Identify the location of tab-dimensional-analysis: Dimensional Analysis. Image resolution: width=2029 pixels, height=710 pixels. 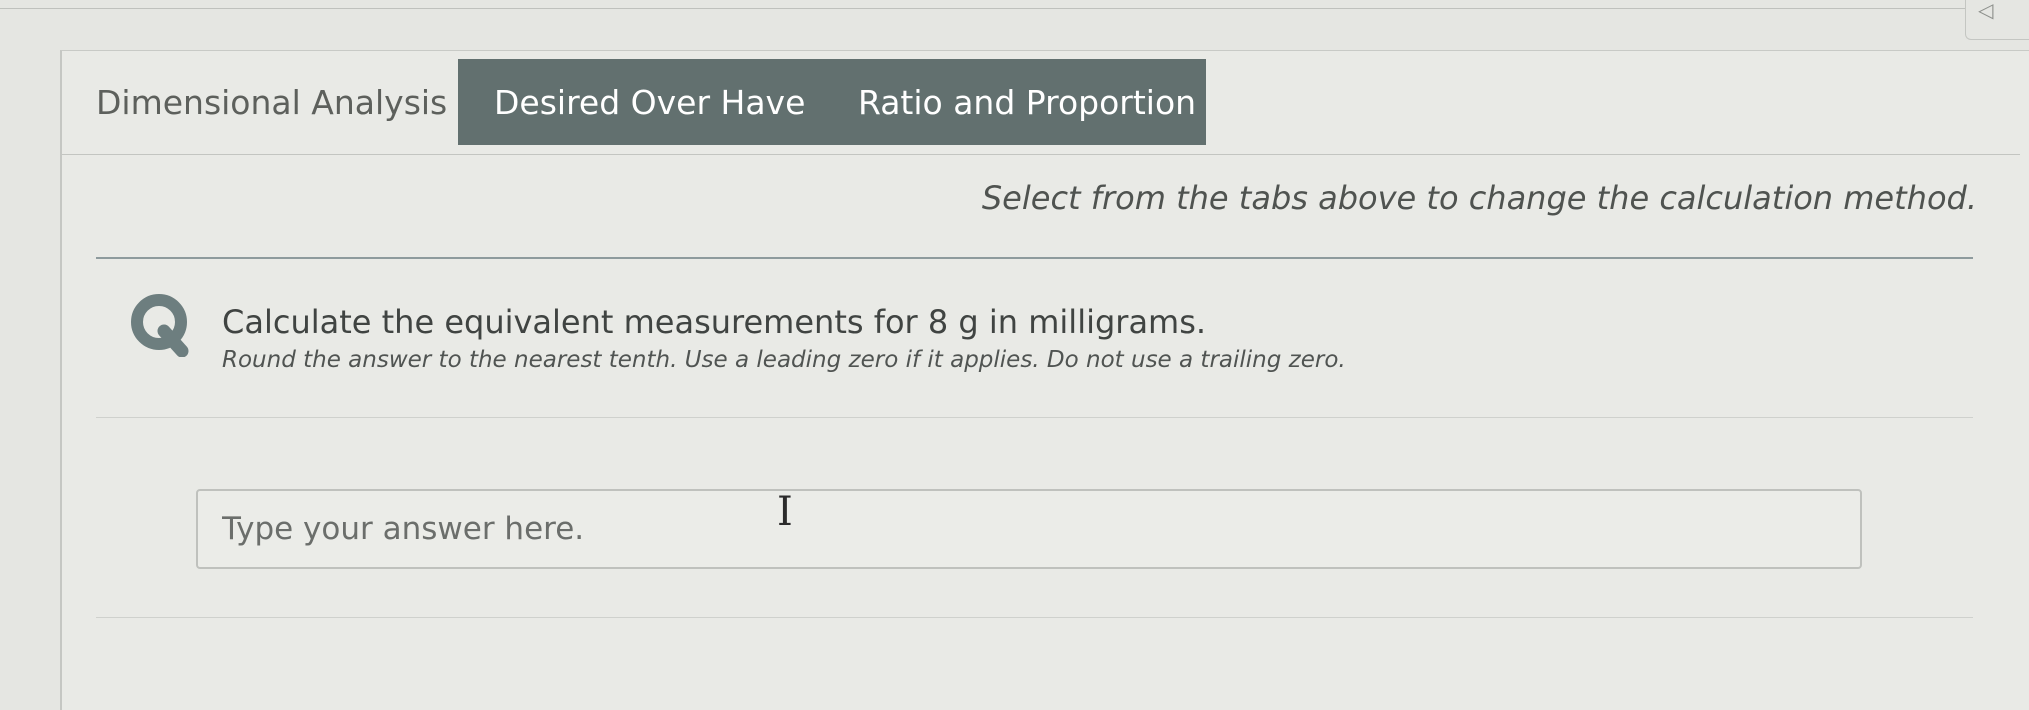
(260, 102).